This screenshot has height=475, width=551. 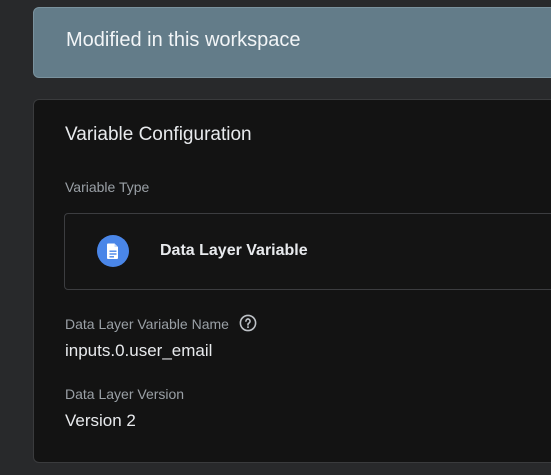 I want to click on variable-type-selector: Data Layer Variable, so click(x=307, y=251).